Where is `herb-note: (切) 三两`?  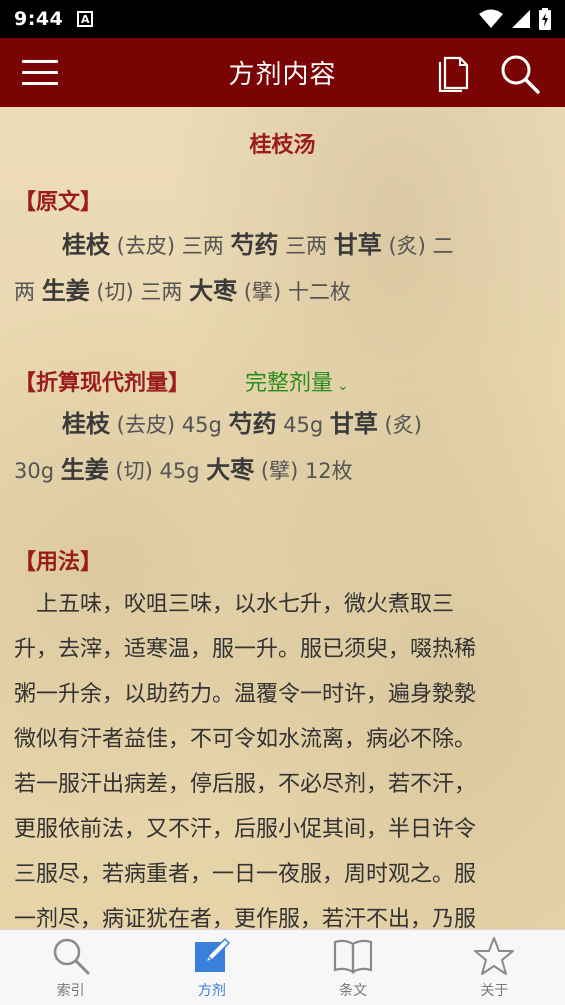
herb-note: (切) 三两 is located at coordinates (139, 292).